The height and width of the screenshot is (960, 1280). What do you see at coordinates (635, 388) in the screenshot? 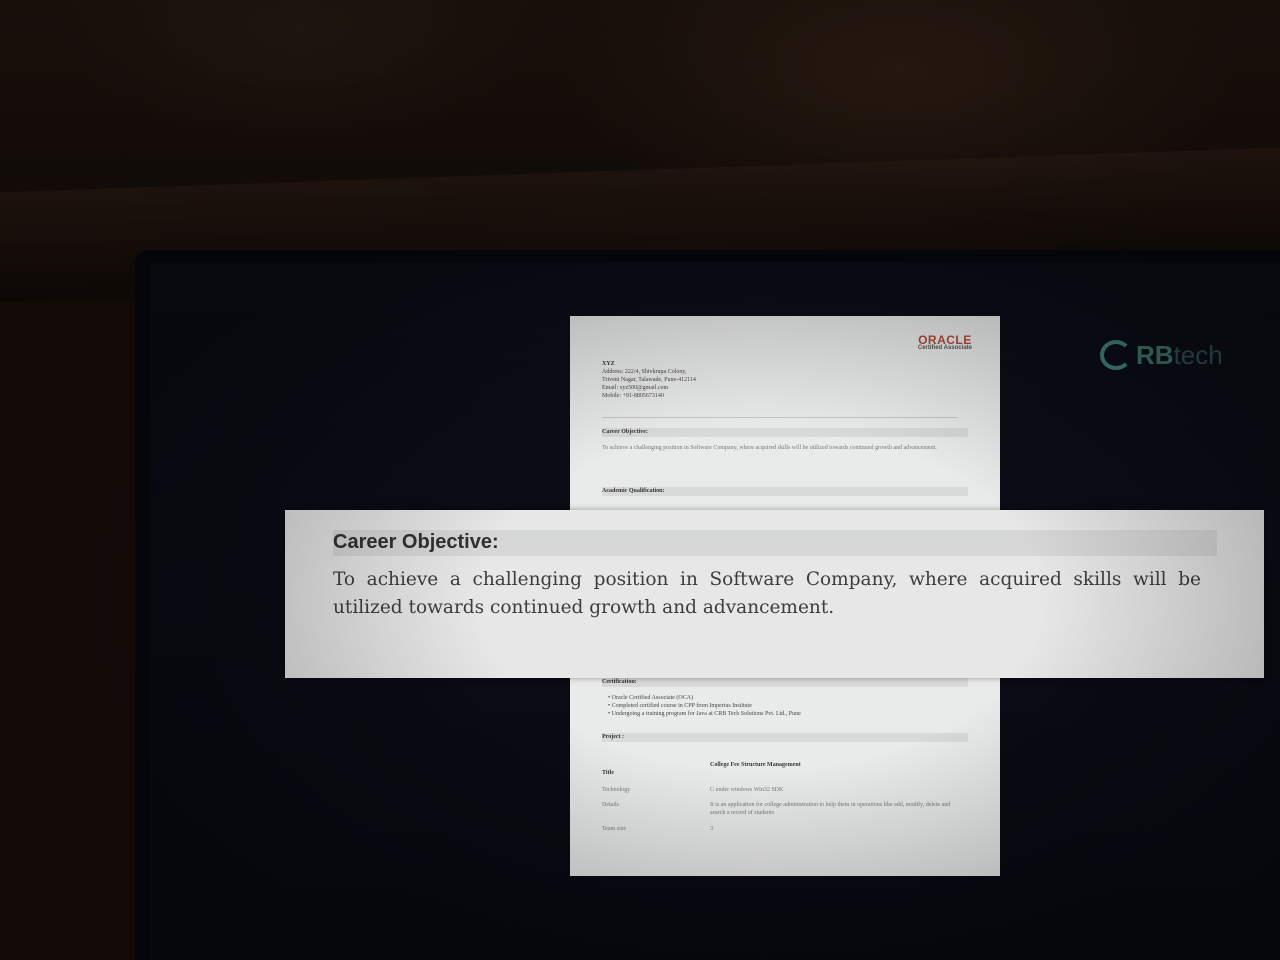
I see `contact-line: Email: xyz500@gmail.com` at bounding box center [635, 388].